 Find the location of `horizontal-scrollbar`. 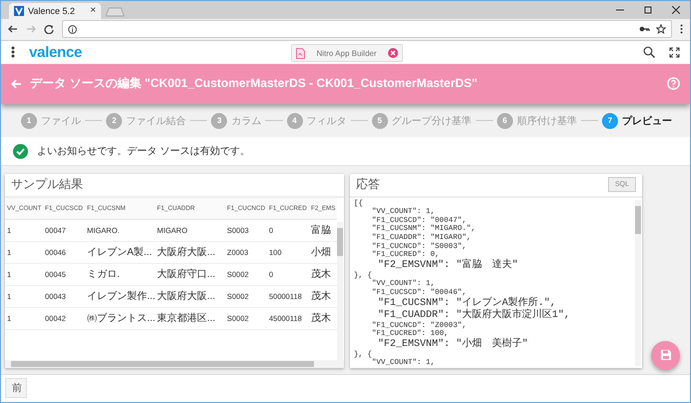

horizontal-scrollbar is located at coordinates (174, 364).